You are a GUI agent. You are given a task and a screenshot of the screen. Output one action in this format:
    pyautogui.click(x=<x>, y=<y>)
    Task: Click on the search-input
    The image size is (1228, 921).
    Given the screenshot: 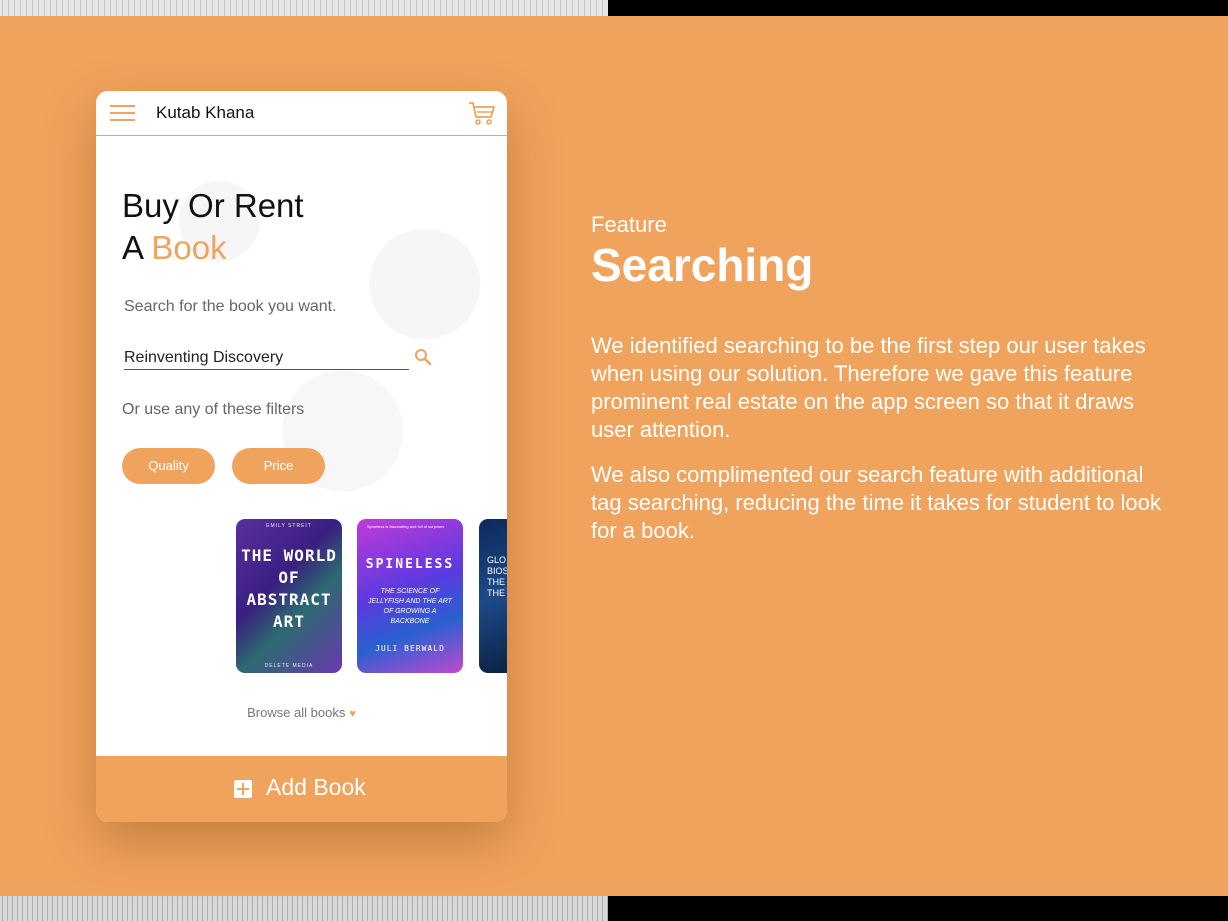 What is the action you would take?
    pyautogui.click(x=266, y=358)
    